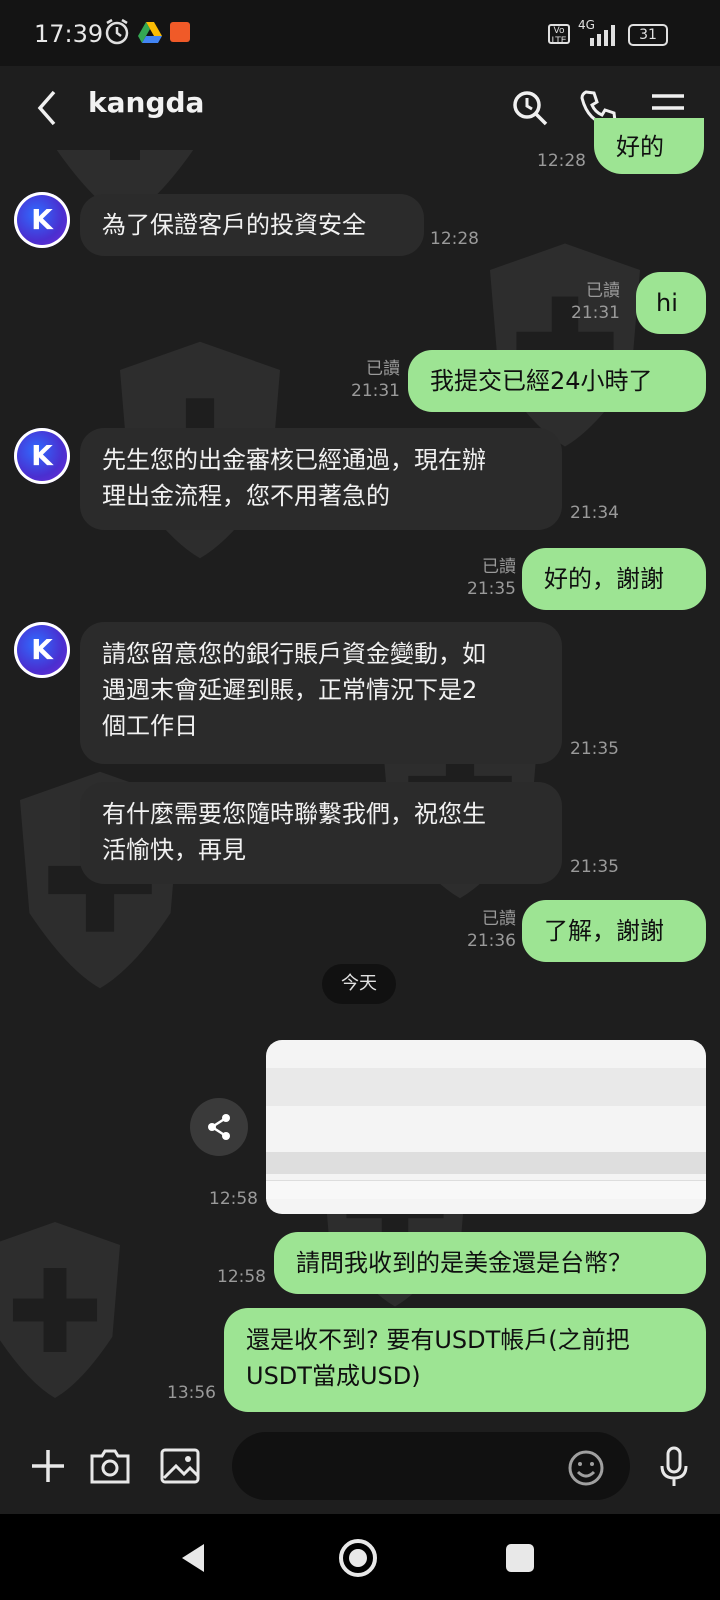 Image resolution: width=720 pixels, height=1600 pixels. I want to click on incoming-message: 先生您的出金審核已經通過，現在辦 理出金流程，您不用著急的, so click(321, 479).